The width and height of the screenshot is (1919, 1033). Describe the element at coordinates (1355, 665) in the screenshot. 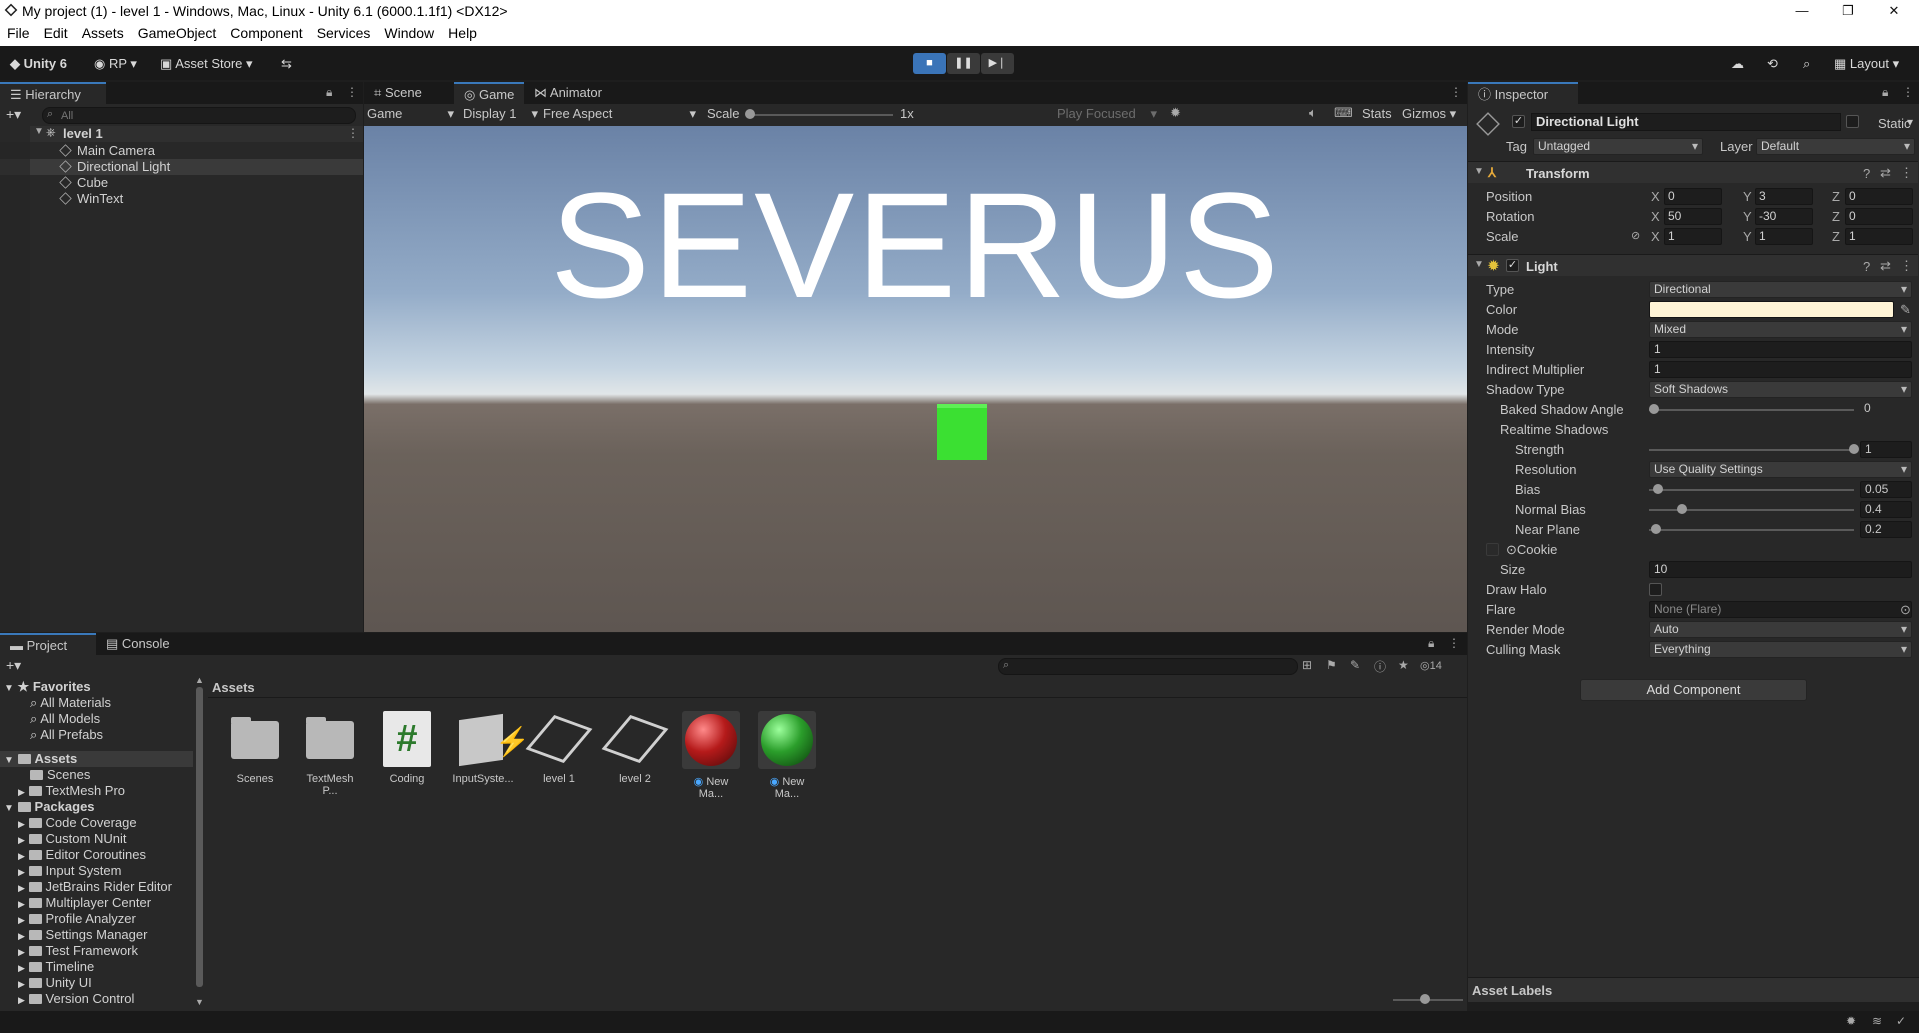

I see `search-by-tag-icon: ✎` at that location.